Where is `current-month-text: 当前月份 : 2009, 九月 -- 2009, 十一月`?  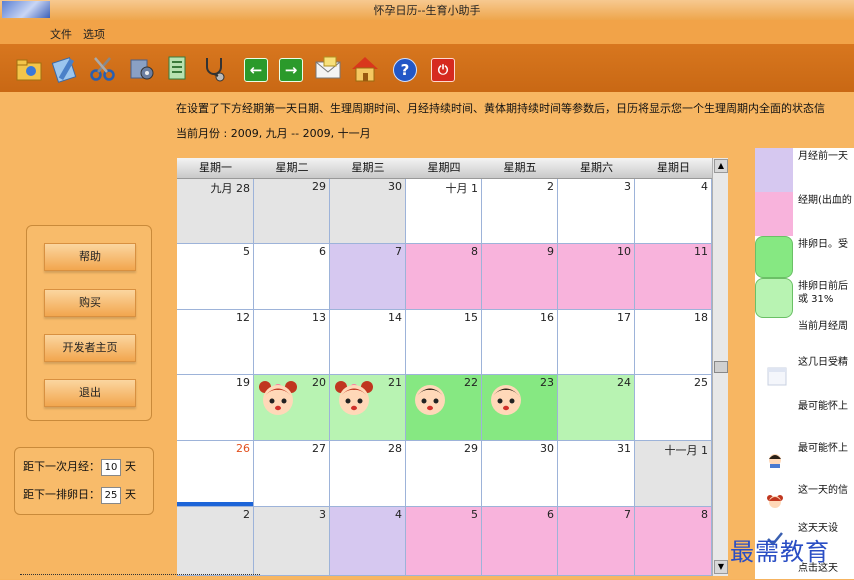
current-month-text: 当前月份 : 2009, 九月 -- 2009, 十一月 is located at coordinates (273, 133).